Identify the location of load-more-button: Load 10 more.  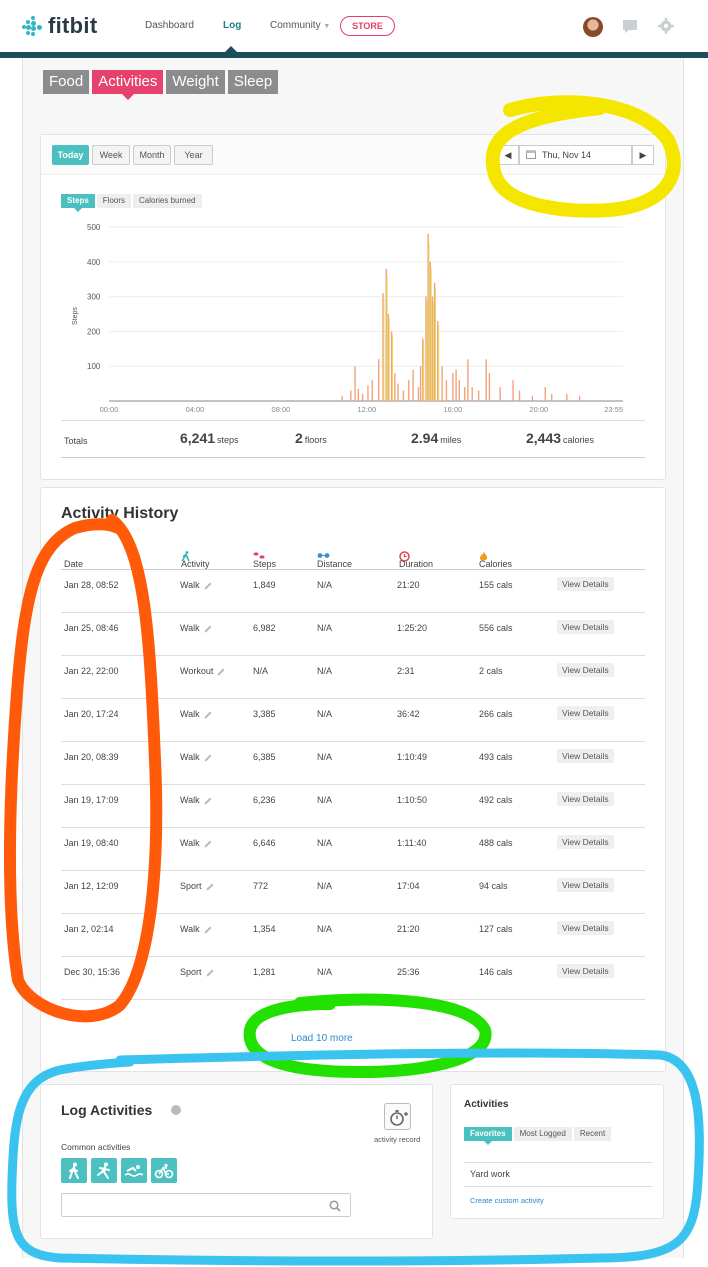
(322, 1038).